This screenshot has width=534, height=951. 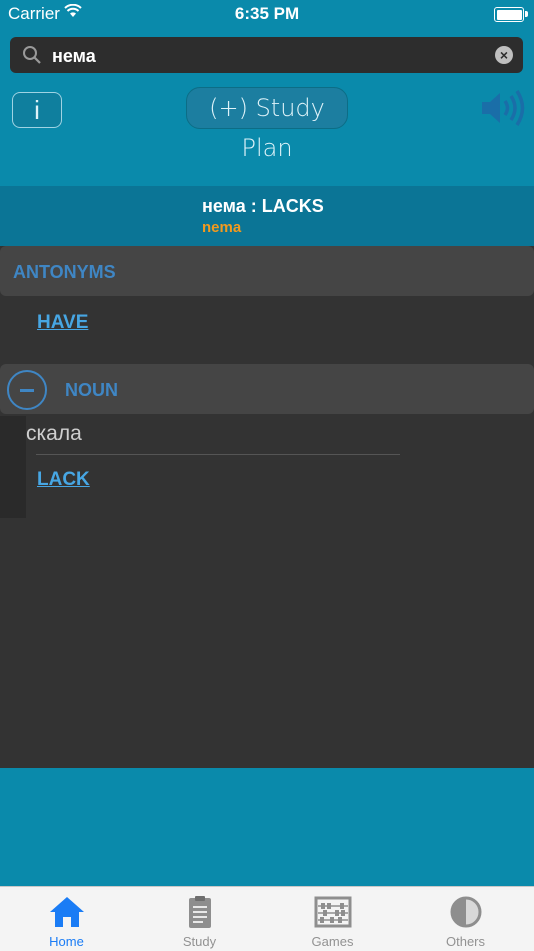 I want to click on noun-section-header: NOUN, so click(x=267, y=389).